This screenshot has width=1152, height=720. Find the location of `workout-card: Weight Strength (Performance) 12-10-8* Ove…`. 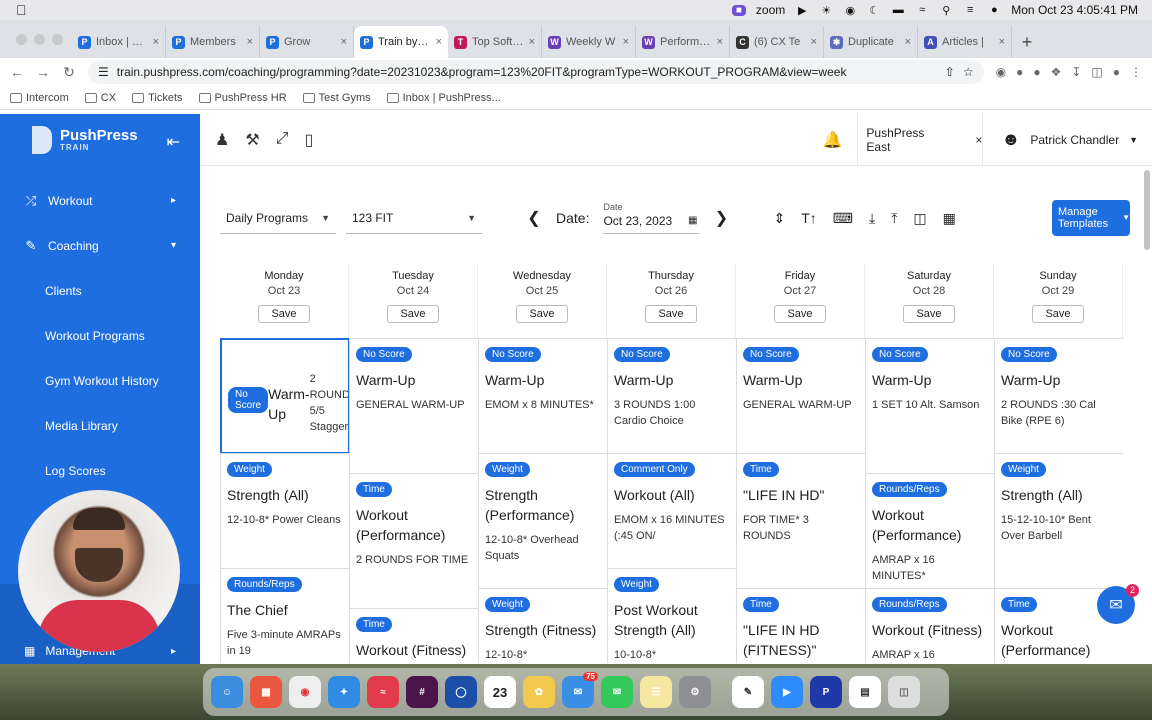

workout-card: Weight Strength (Performance) 12-10-8* Ove… is located at coordinates (543, 521).